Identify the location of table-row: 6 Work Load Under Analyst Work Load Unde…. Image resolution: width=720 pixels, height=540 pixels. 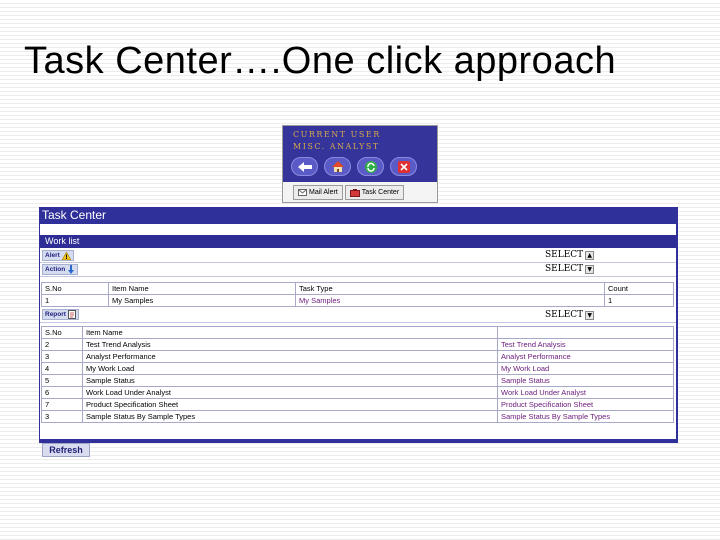
(357, 392).